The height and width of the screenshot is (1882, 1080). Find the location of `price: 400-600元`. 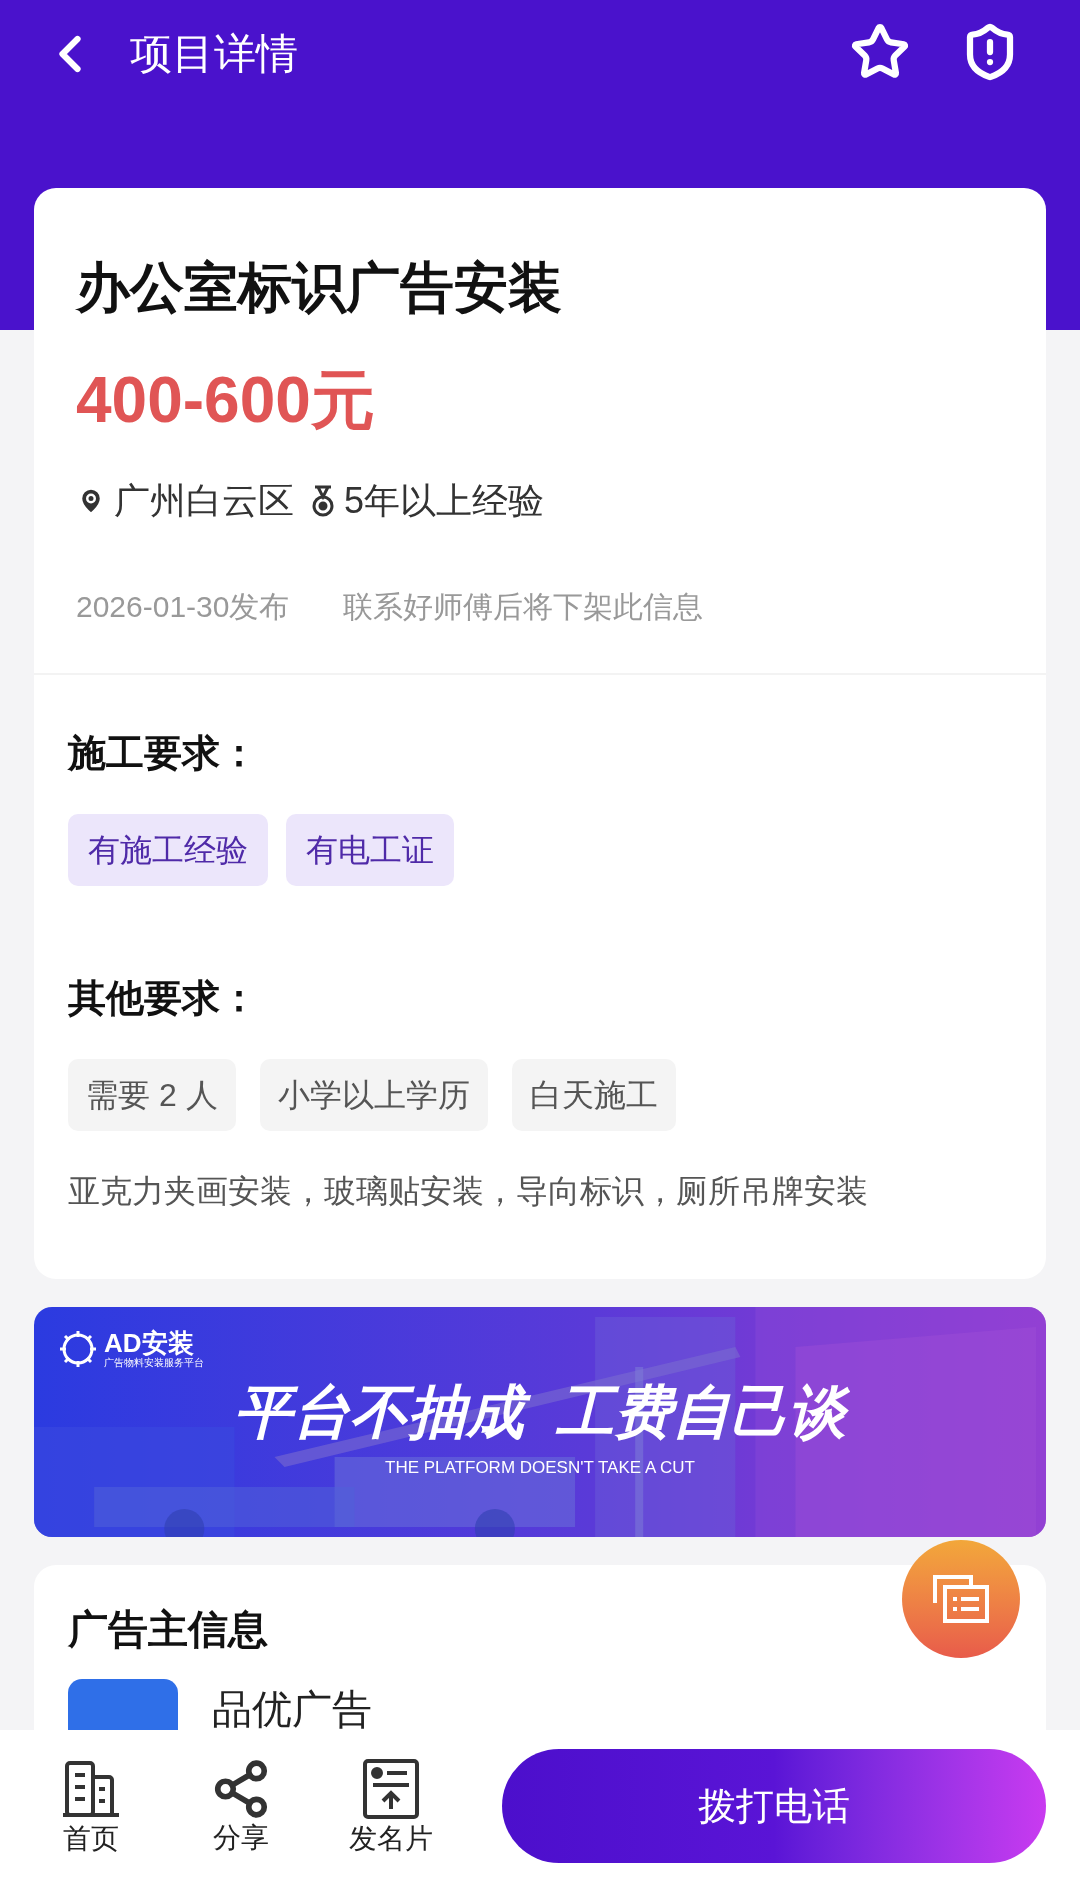

price: 400-600元 is located at coordinates (226, 400).